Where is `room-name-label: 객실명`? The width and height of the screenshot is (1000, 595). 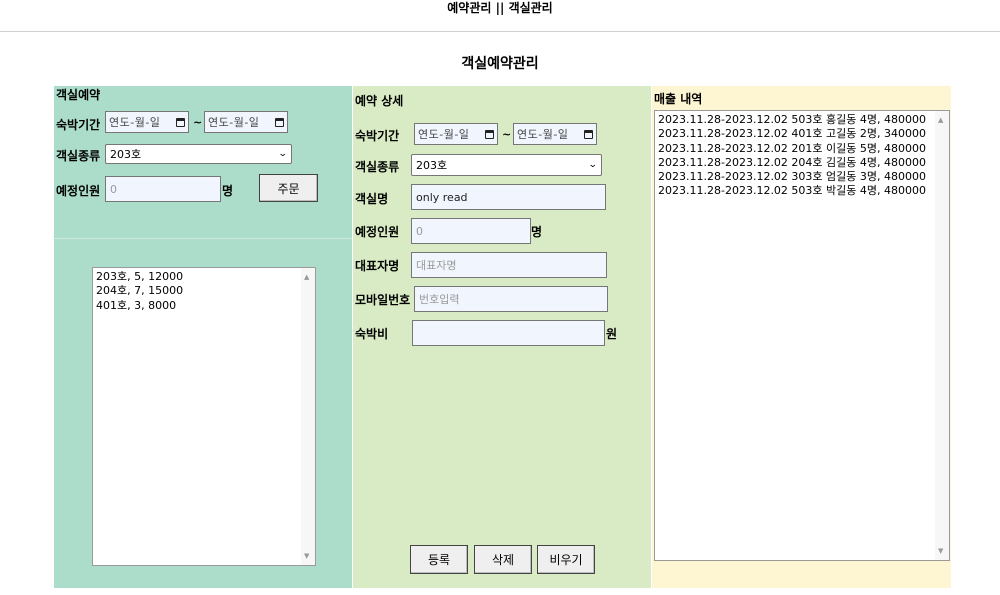 room-name-label: 객실명 is located at coordinates (372, 199).